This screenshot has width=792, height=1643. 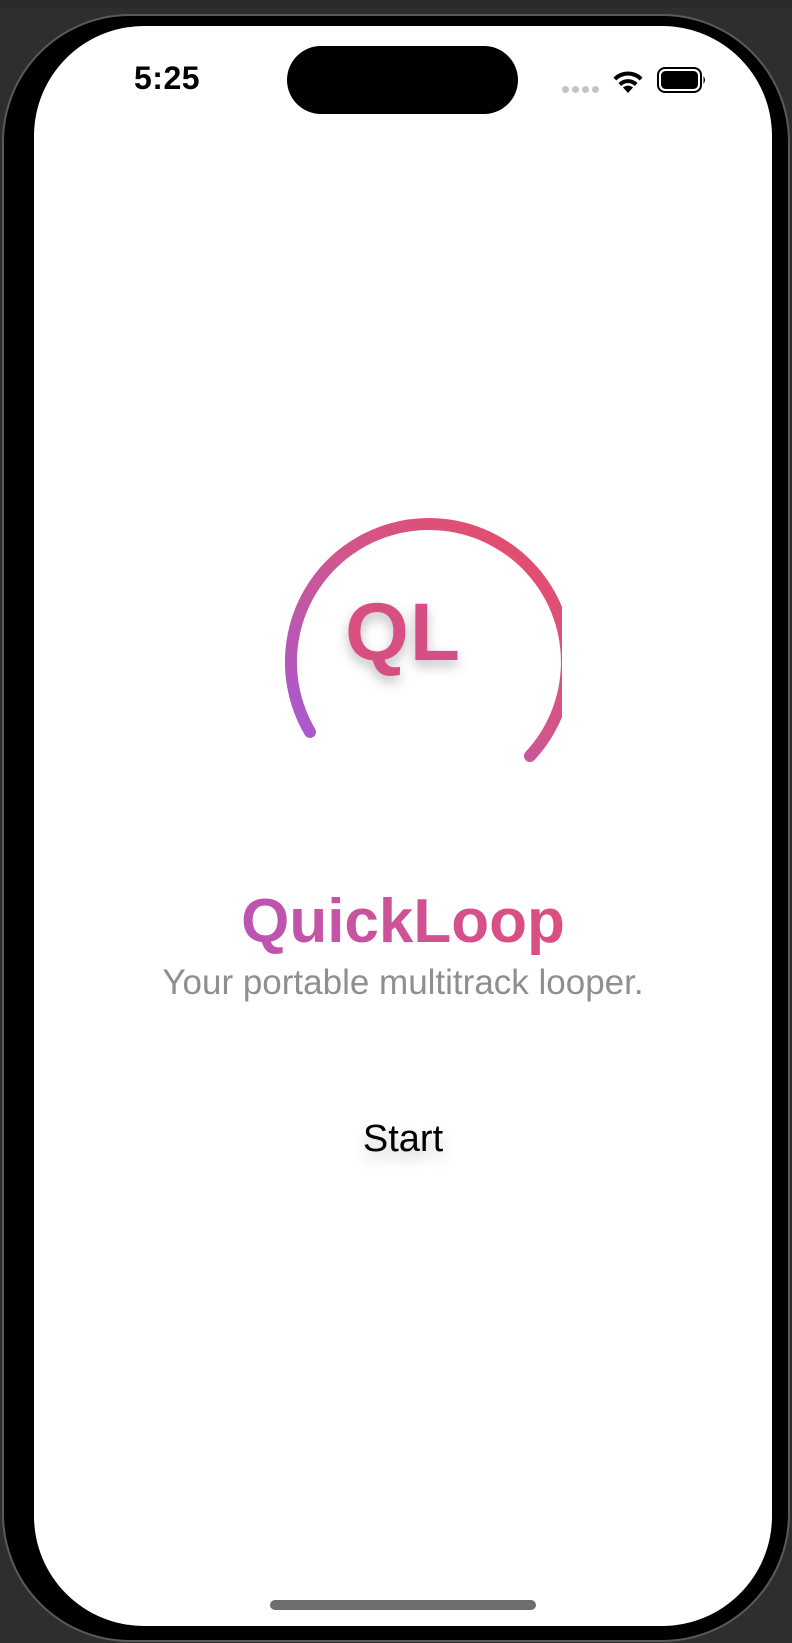 I want to click on logo-monogram: QL, so click(x=403, y=633).